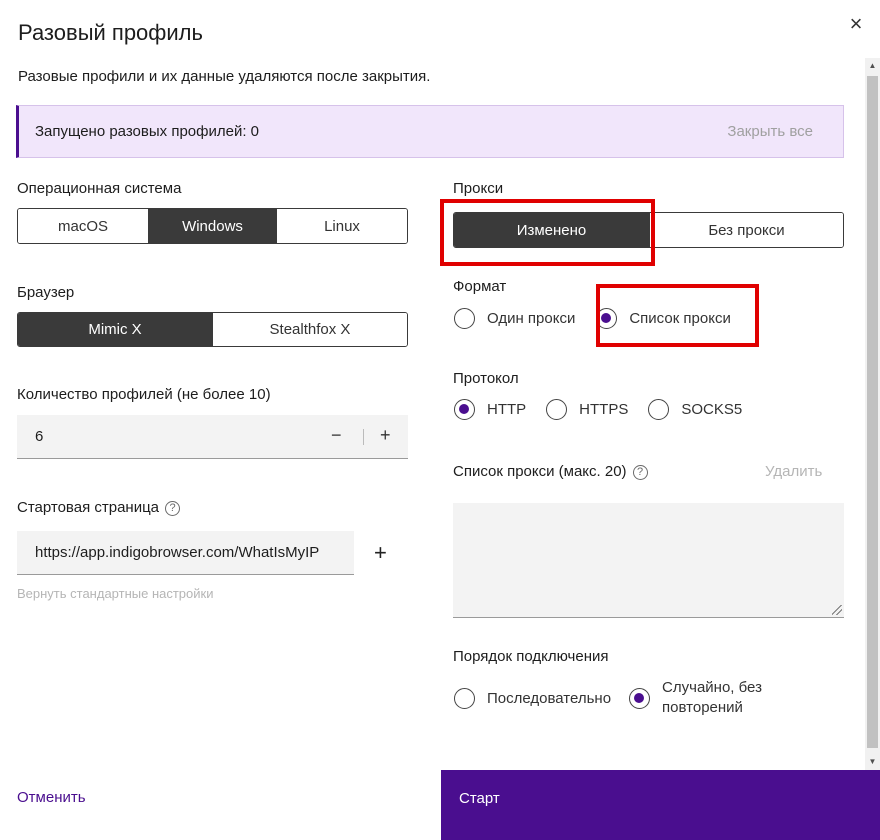 Image resolution: width=880 pixels, height=840 pixels. I want to click on page-title: Разовый профиль, so click(110, 32).